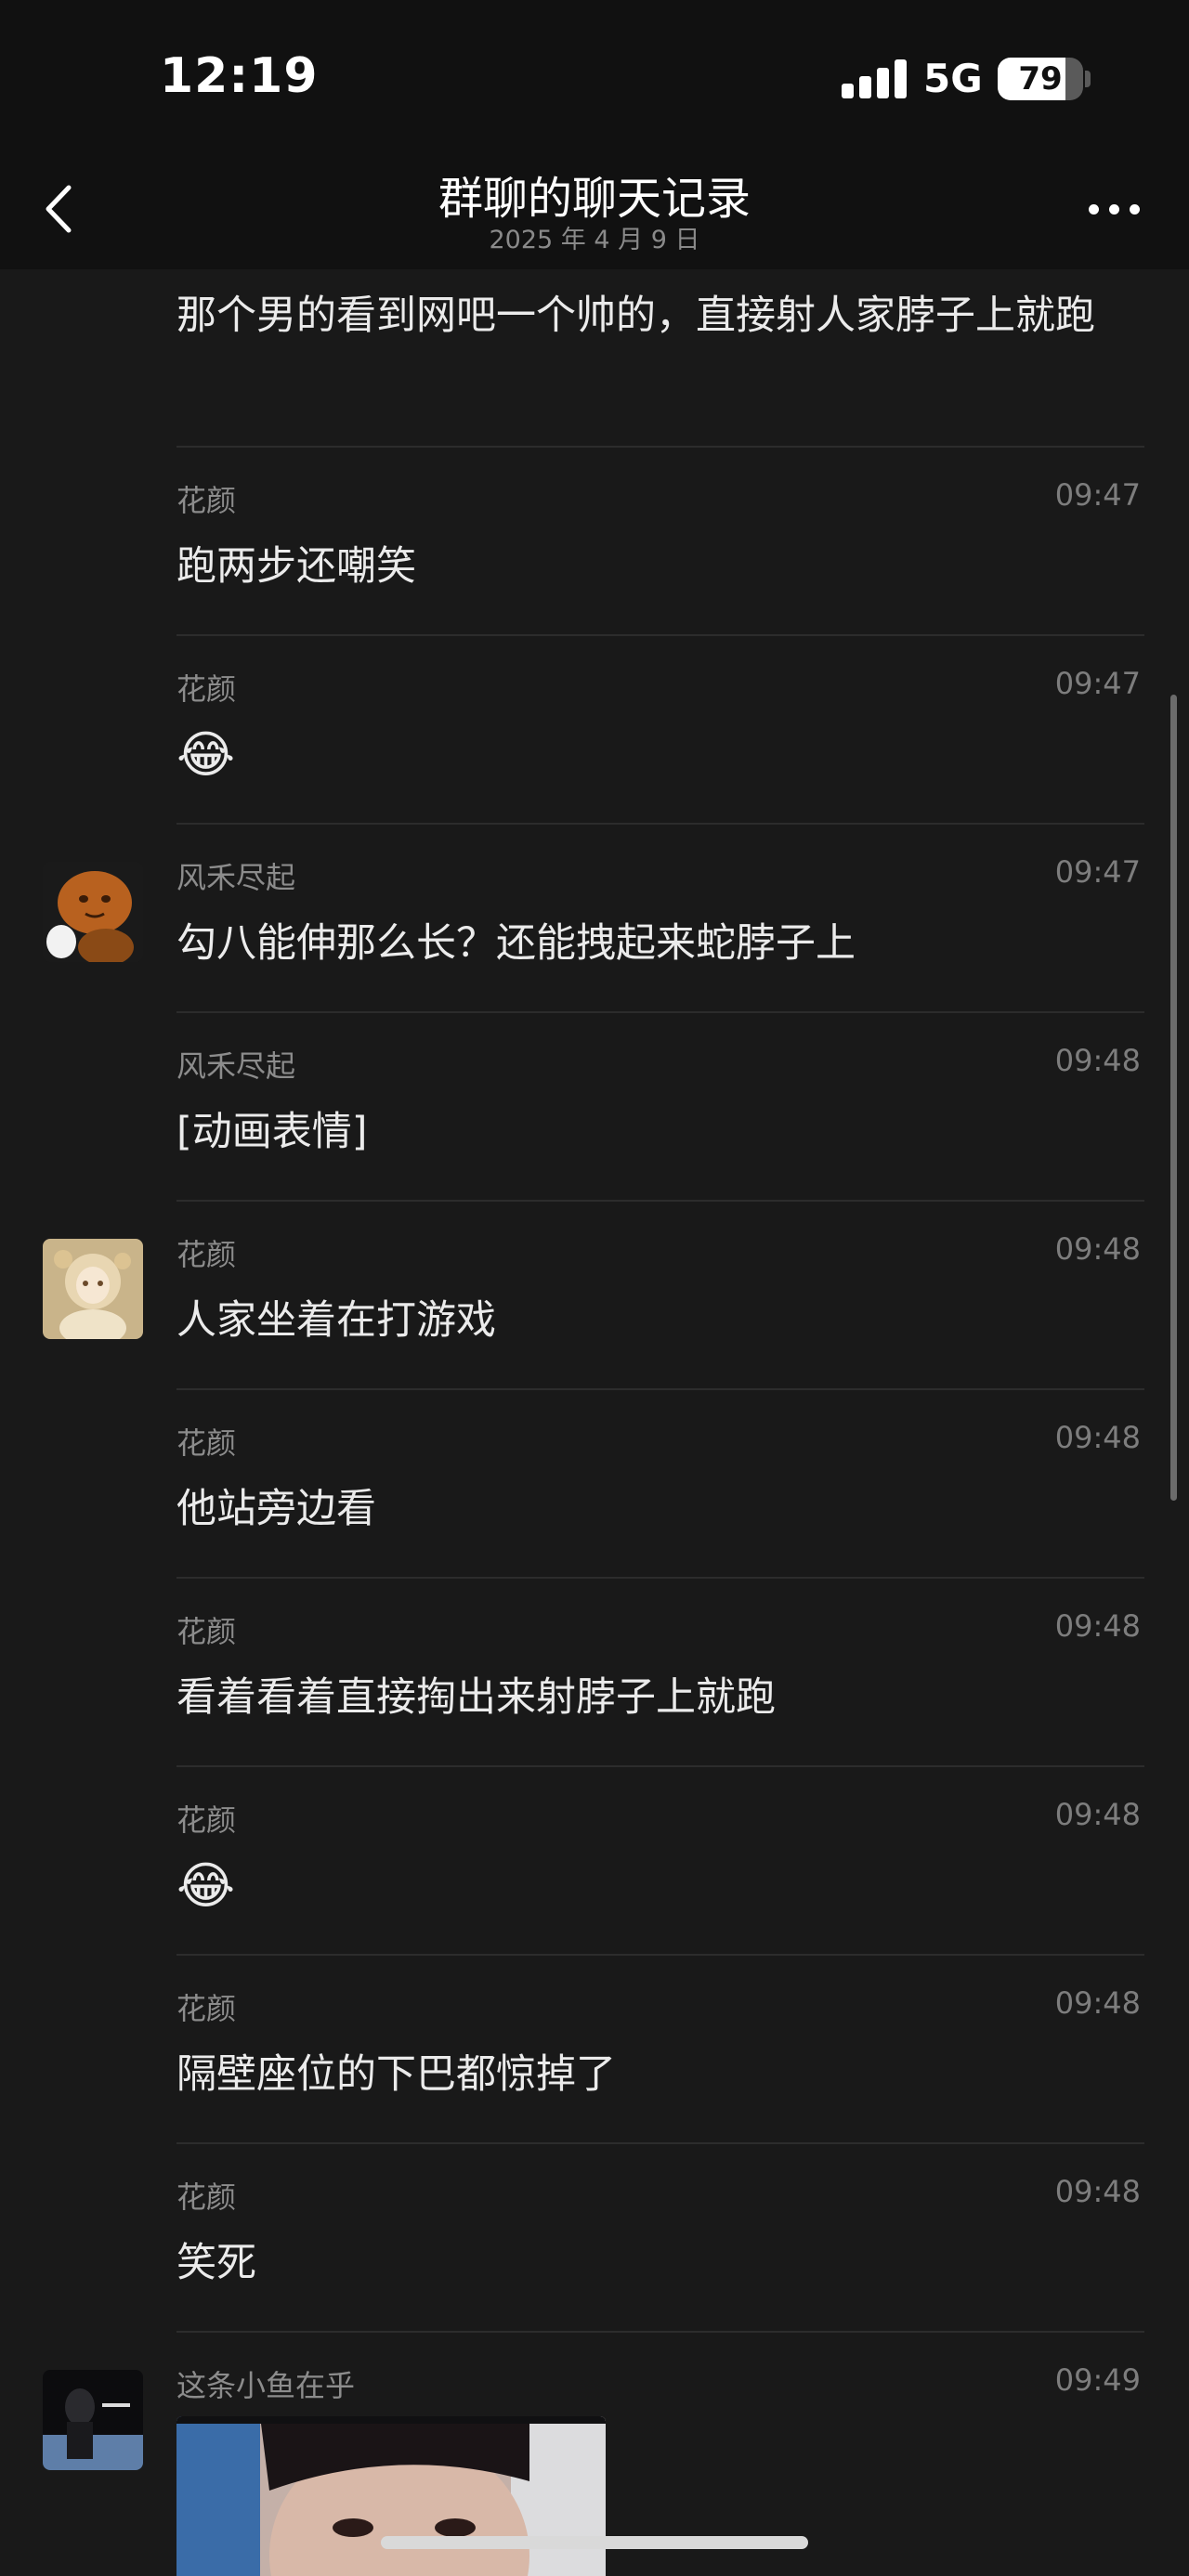  What do you see at coordinates (953, 78) in the screenshot?
I see `network-type: 5G` at bounding box center [953, 78].